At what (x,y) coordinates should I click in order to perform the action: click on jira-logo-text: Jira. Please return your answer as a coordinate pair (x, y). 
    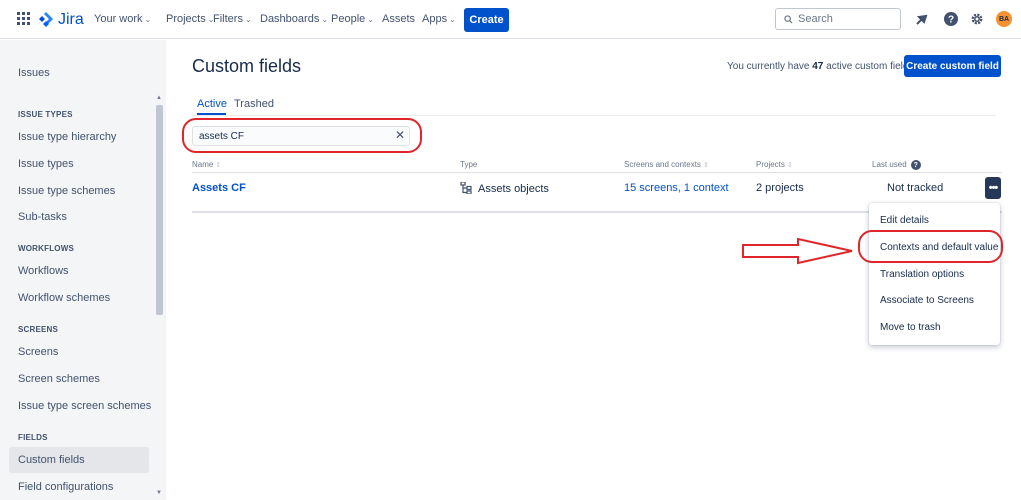
    Looking at the image, I should click on (71, 19).